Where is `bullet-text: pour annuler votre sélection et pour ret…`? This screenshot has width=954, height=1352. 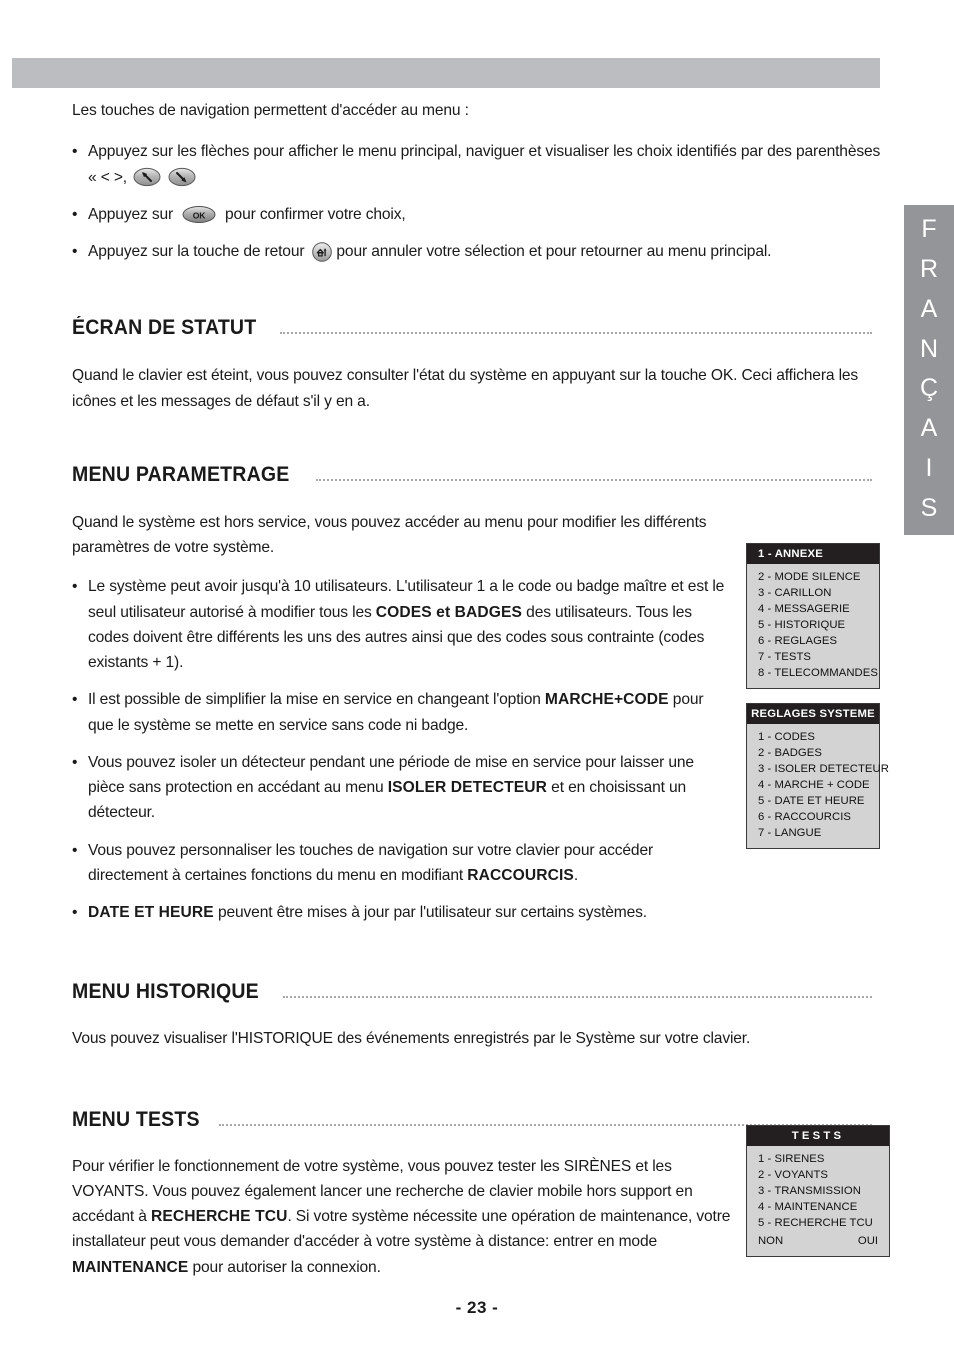
bullet-text: pour annuler votre sélection et pour ret… is located at coordinates (554, 251).